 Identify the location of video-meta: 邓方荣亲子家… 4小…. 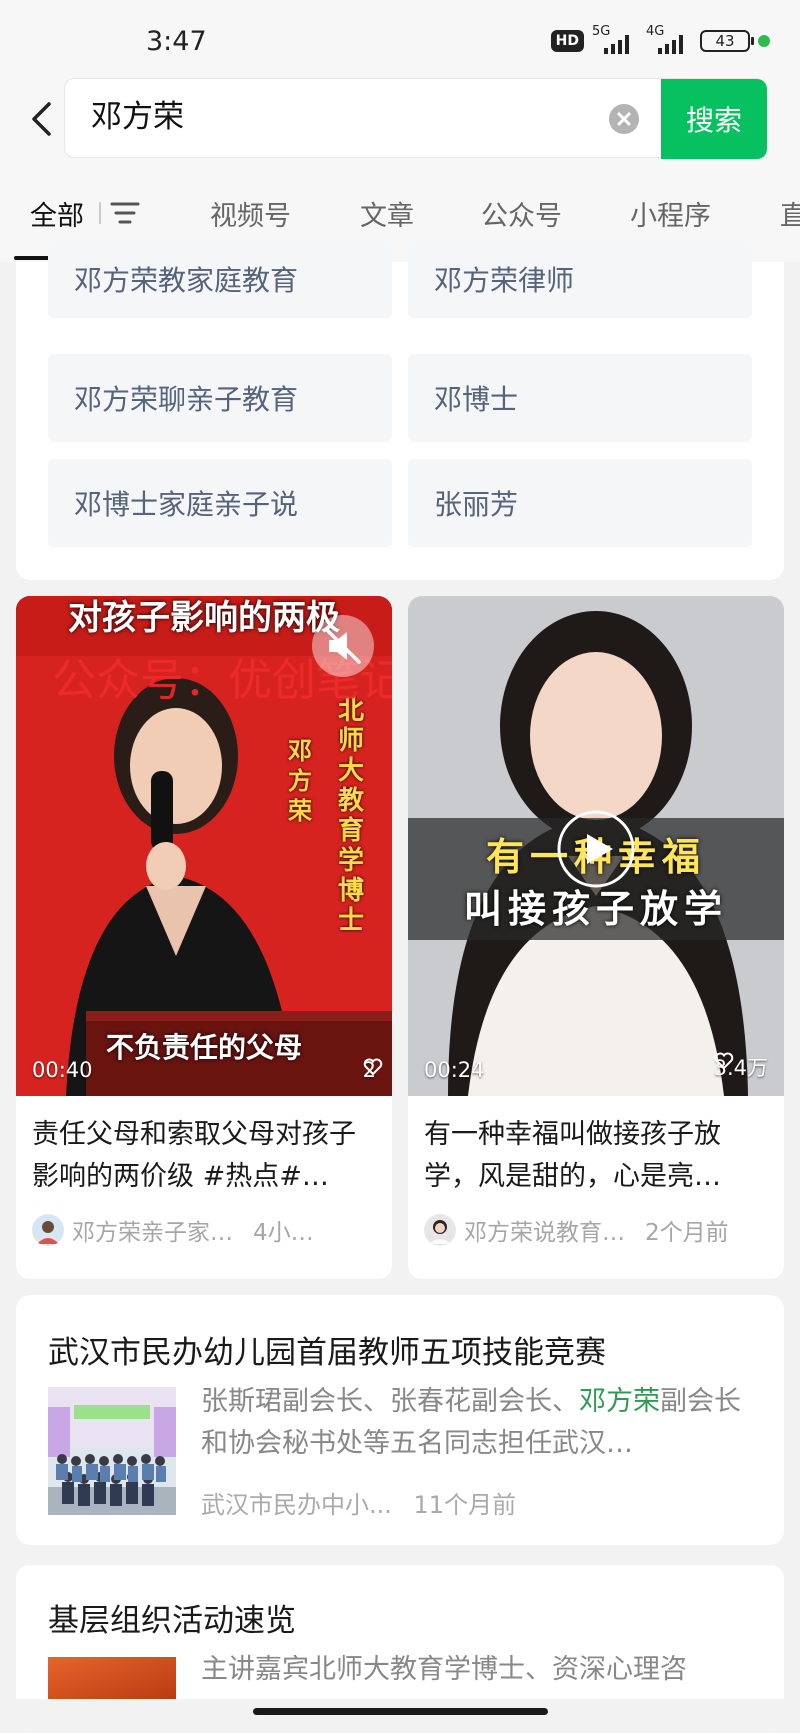
(207, 1230).